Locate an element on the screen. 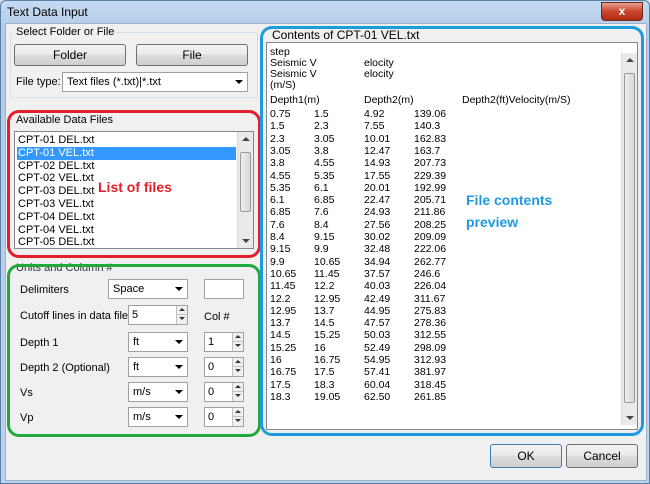 The width and height of the screenshot is (650, 484). ok-button: OK is located at coordinates (526, 456).